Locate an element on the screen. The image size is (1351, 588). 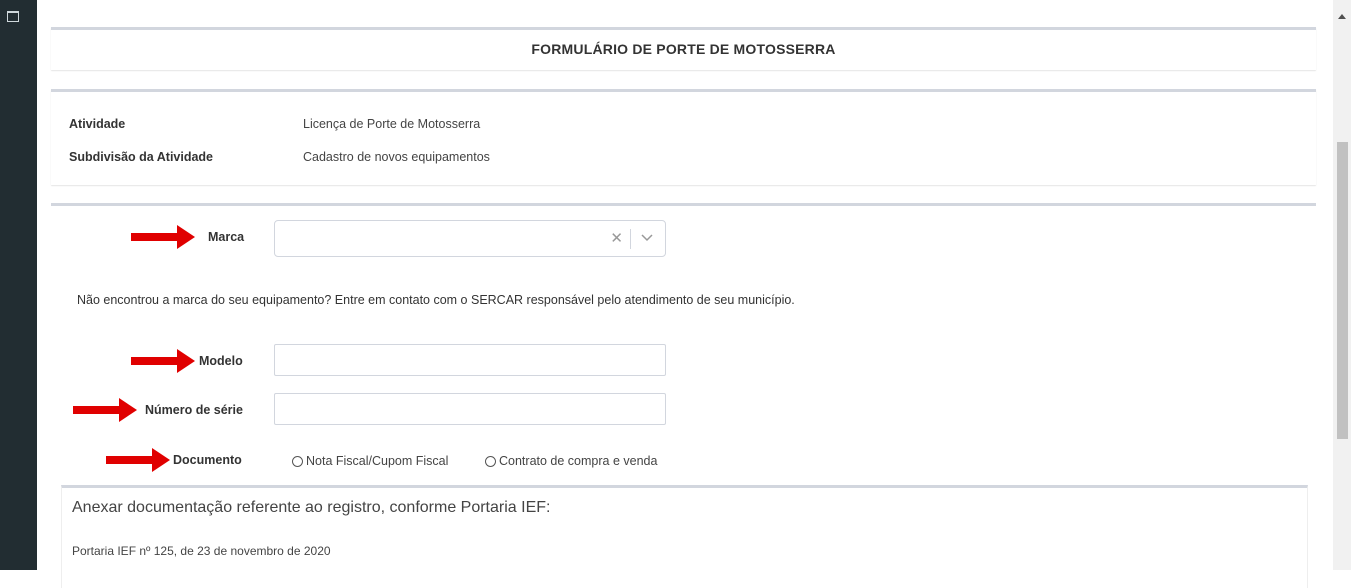
close-icon: ✕ is located at coordinates (616, 238).